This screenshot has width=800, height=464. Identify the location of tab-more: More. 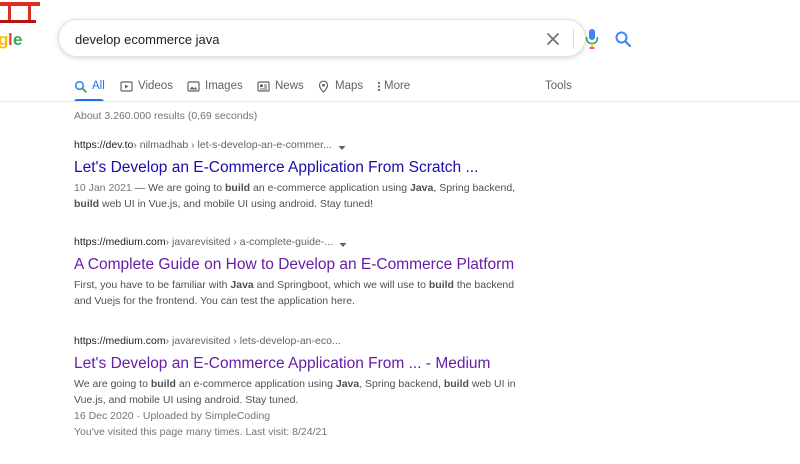
(393, 86).